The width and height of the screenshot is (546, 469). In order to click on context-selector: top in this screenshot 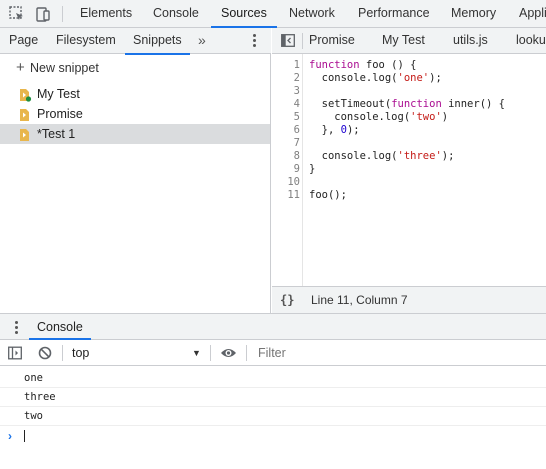, I will do `click(80, 353)`.